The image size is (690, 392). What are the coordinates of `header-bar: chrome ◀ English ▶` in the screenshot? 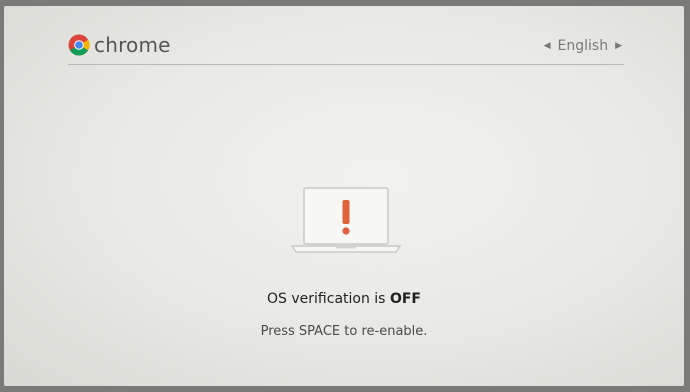 It's located at (346, 48).